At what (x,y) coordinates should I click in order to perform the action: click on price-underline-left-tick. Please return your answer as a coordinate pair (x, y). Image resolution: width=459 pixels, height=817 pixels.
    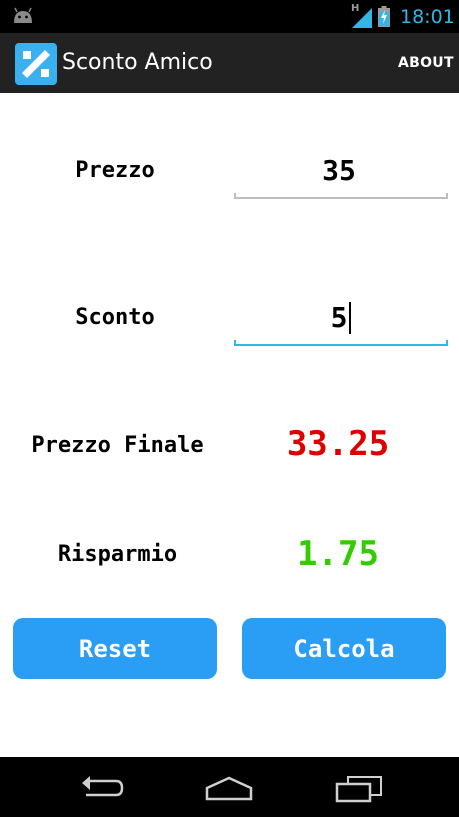
    Looking at the image, I should click on (235, 196).